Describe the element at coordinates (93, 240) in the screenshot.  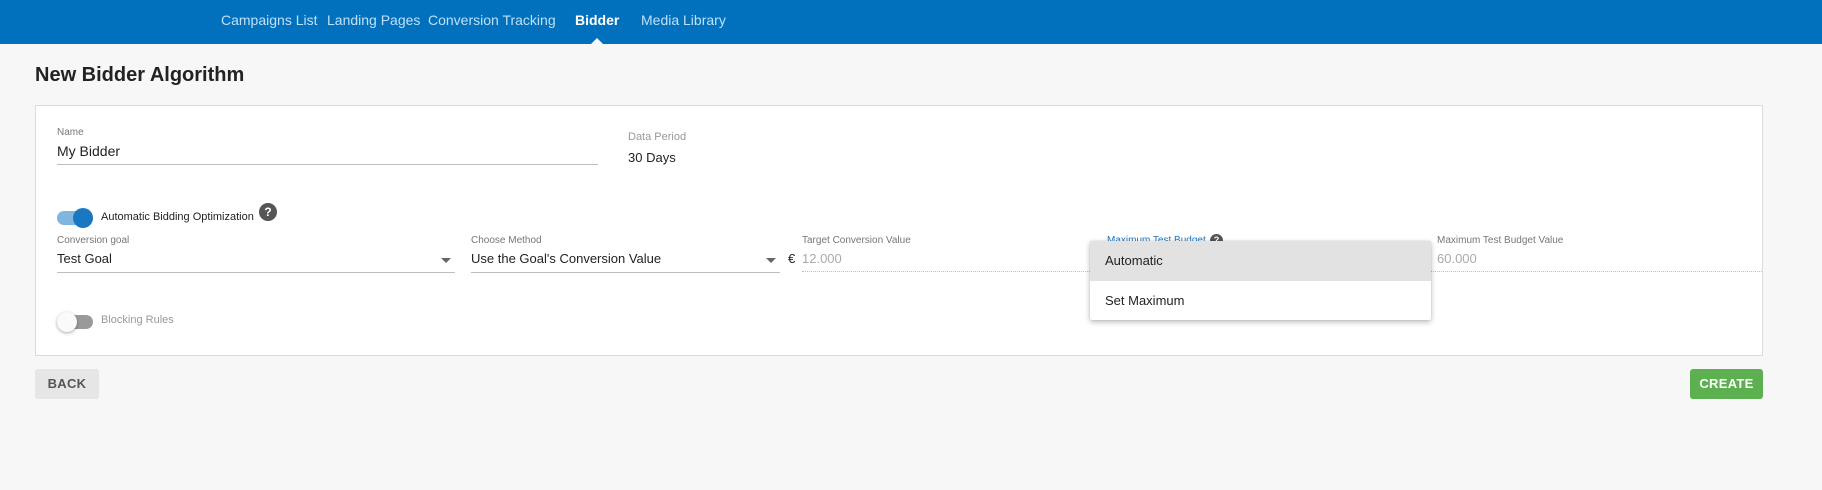
I see `conversion-goal-label: Conversion goal` at that location.